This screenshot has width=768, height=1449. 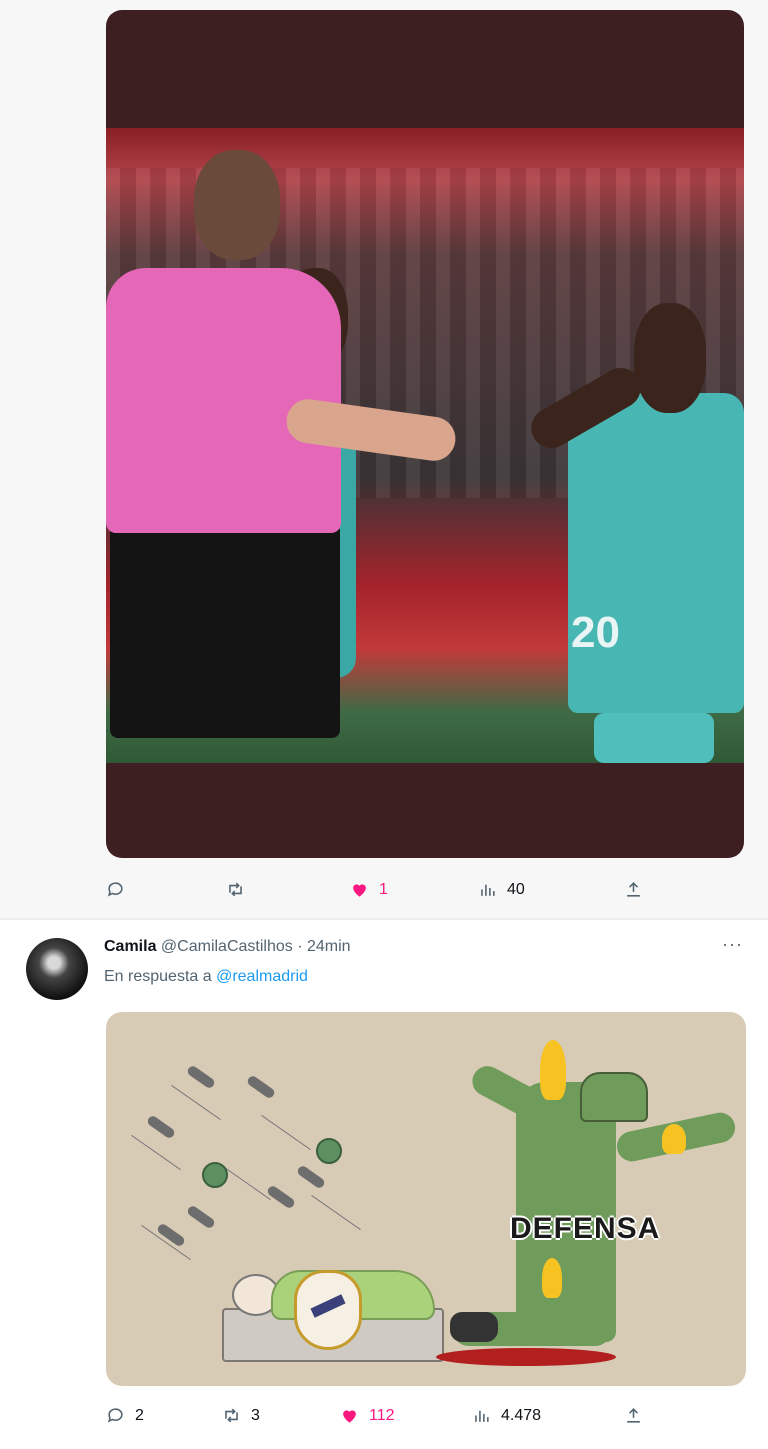 I want to click on meme-caption: DEFENSA, so click(x=585, y=1228).